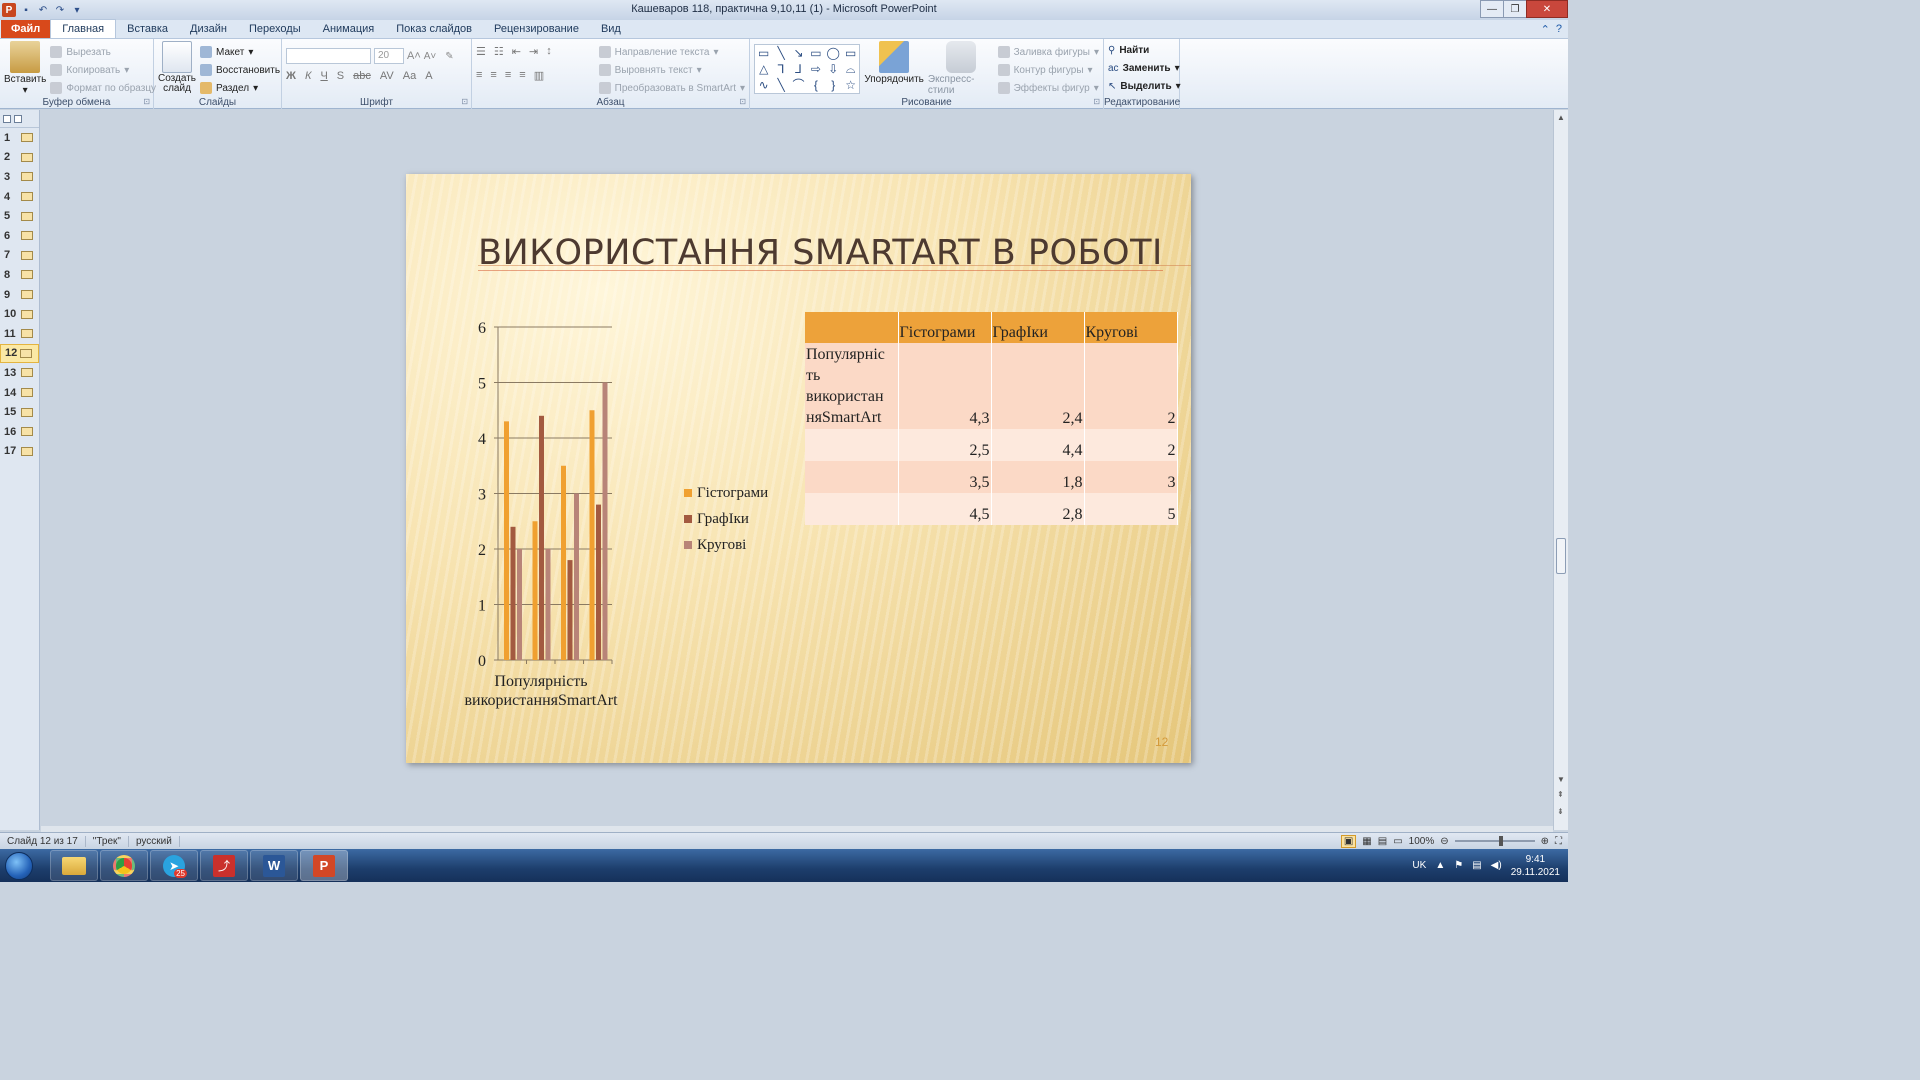 Image resolution: width=1920 pixels, height=1080 pixels. What do you see at coordinates (146, 101) in the screenshot?
I see `clipboard-launcher-icon: ⊡` at bounding box center [146, 101].